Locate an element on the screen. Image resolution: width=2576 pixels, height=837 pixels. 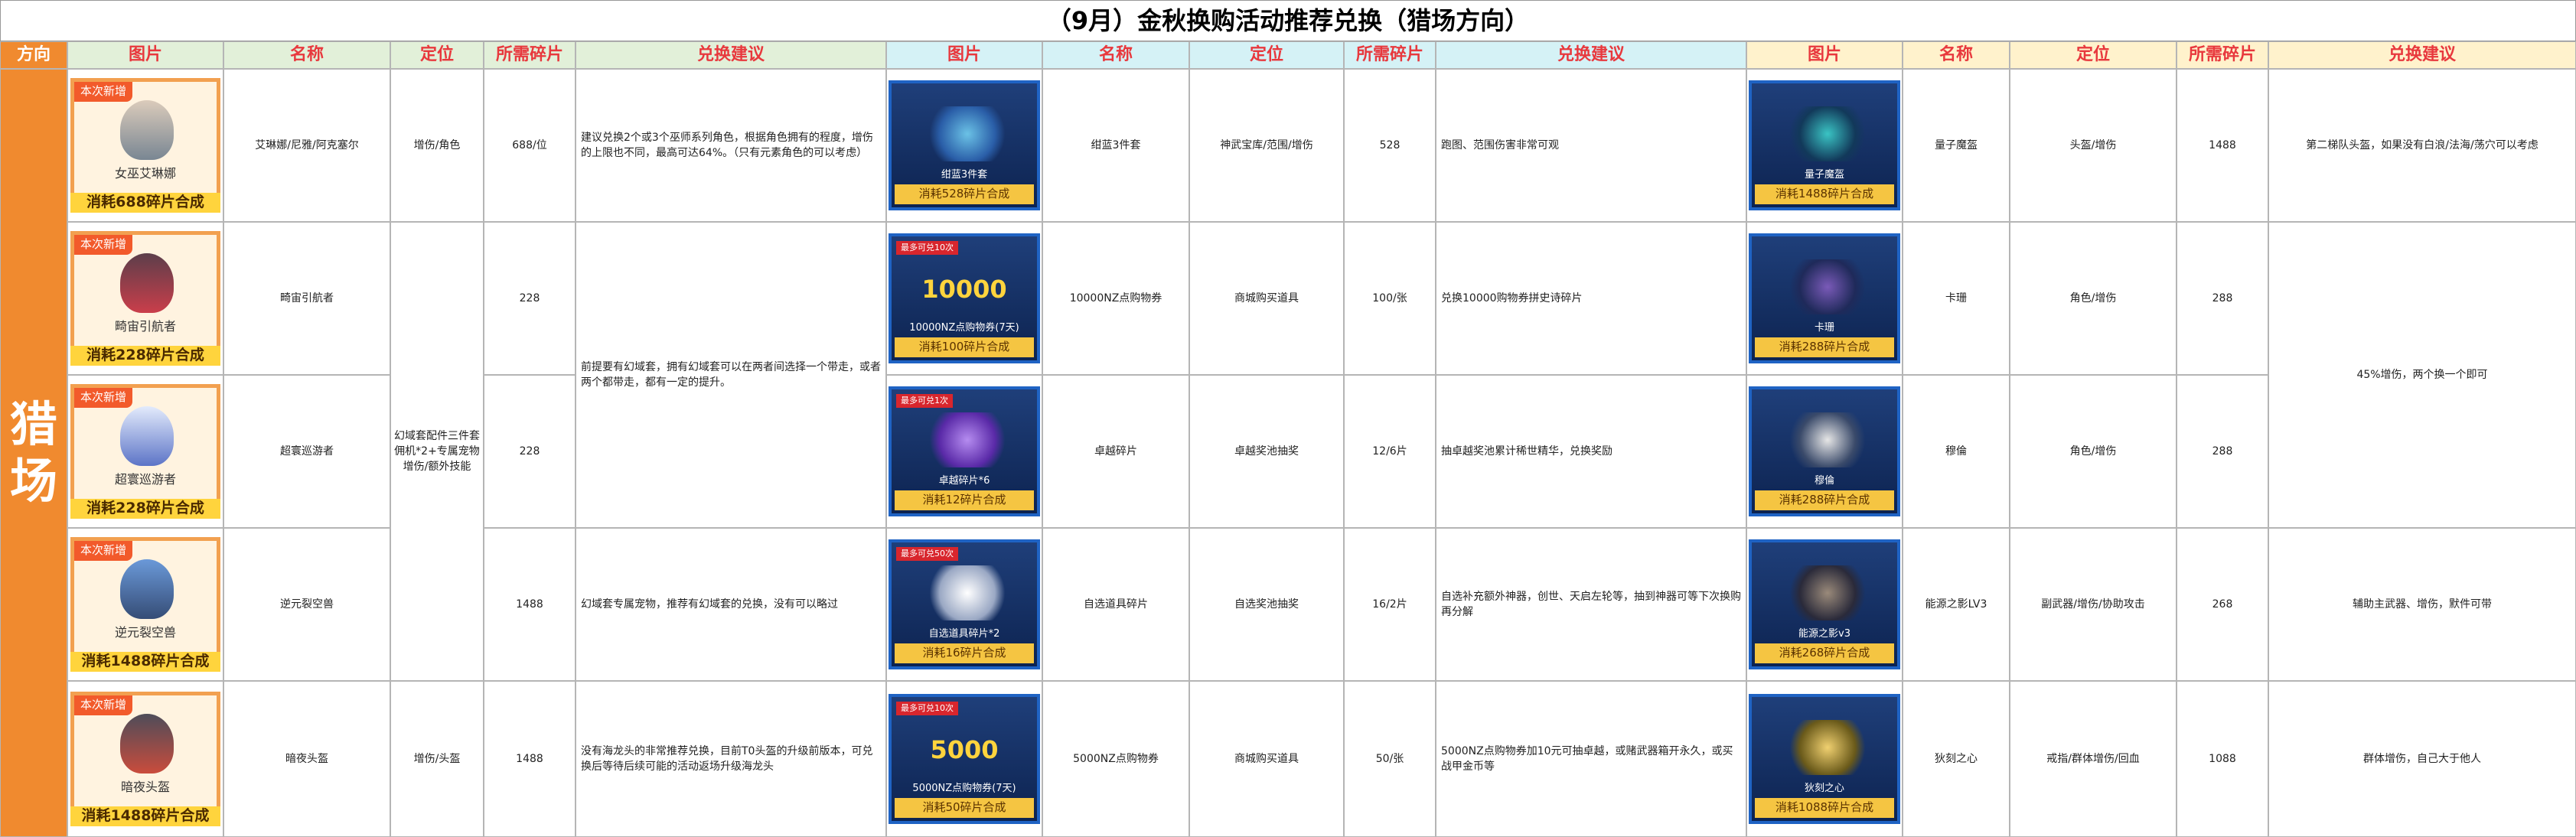
g2-advice: 兑换10000购物券拼史诗碎片 is located at coordinates (1591, 298).